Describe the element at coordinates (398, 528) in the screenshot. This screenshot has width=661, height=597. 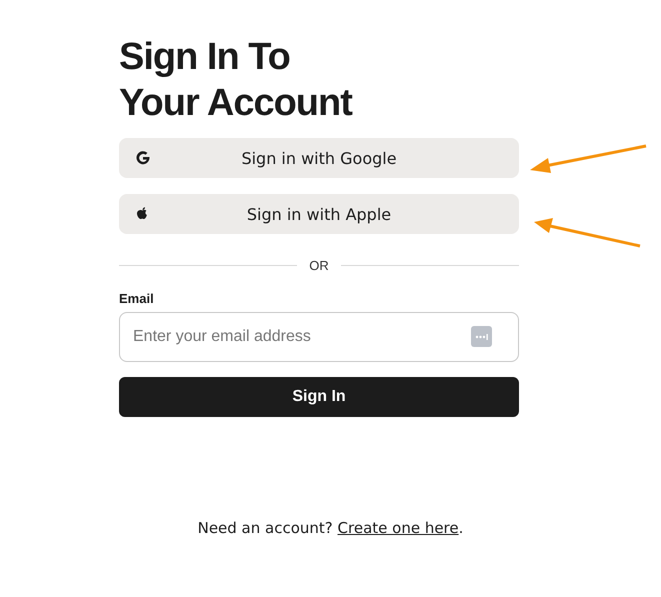
I see `sign-up-link: Create one here` at that location.